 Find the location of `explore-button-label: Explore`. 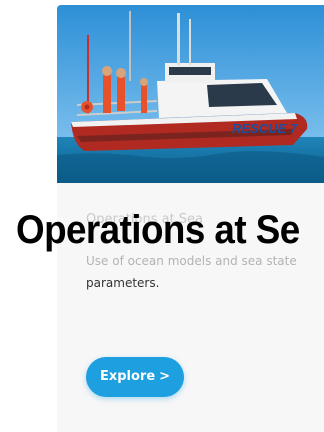

explore-button-label: Explore is located at coordinates (127, 376).